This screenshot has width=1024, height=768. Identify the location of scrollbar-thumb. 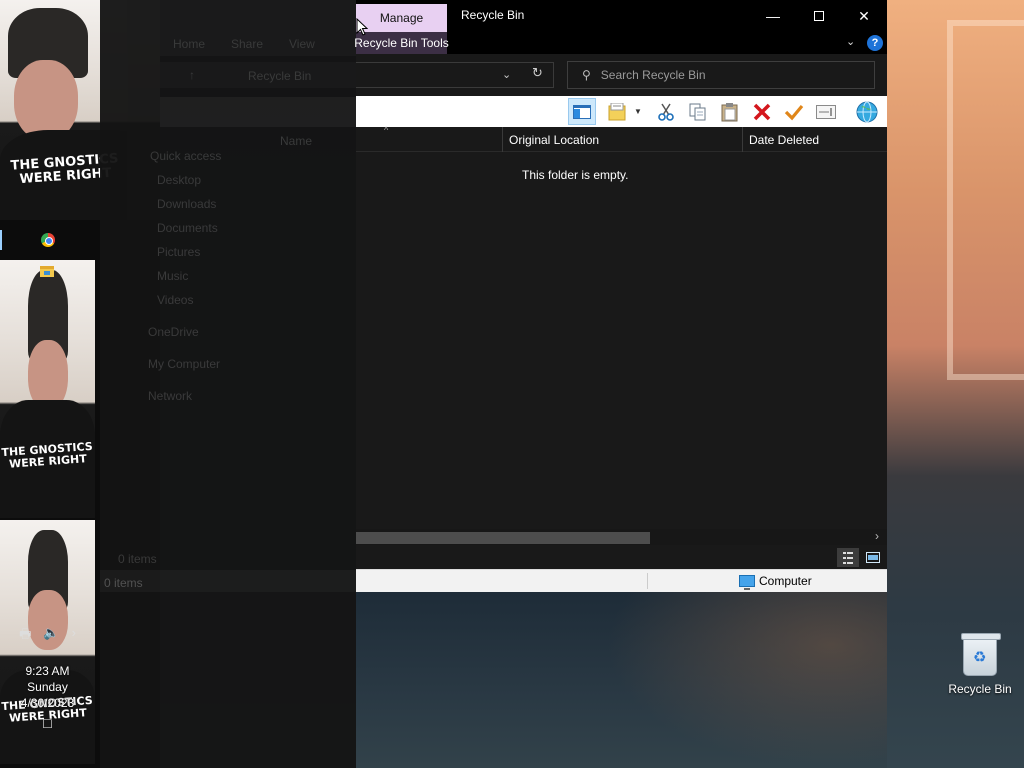
(503, 538).